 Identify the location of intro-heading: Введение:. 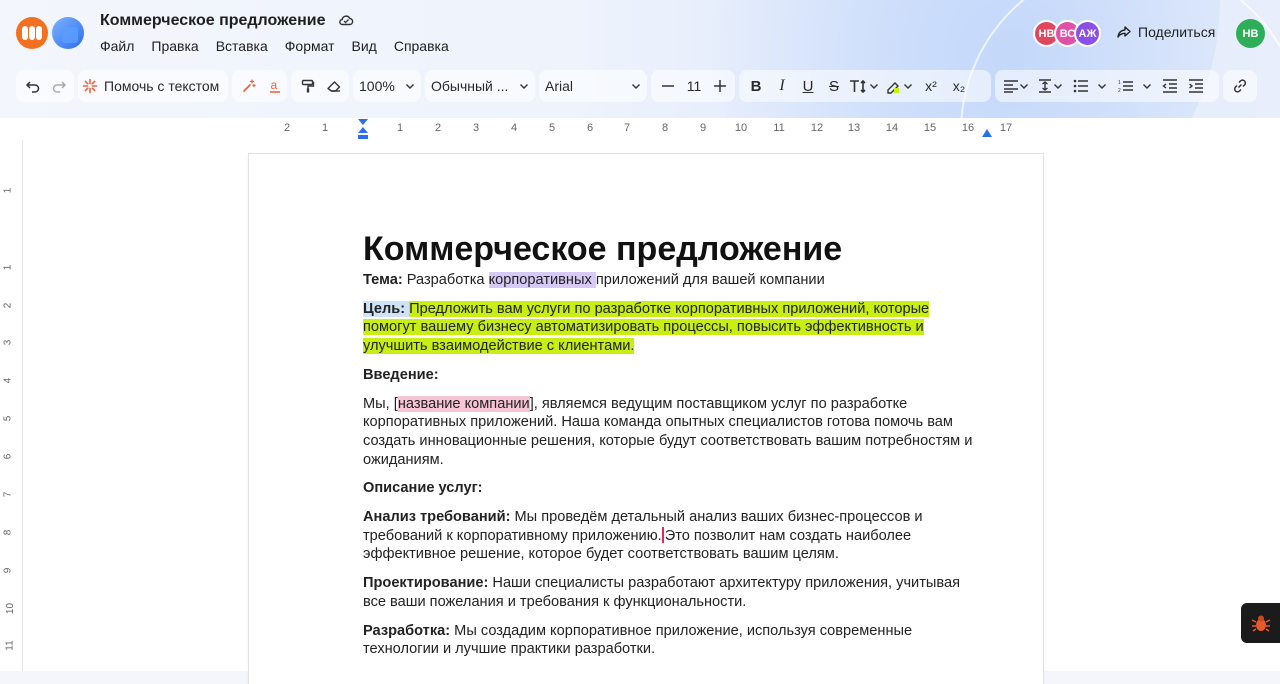
(673, 375).